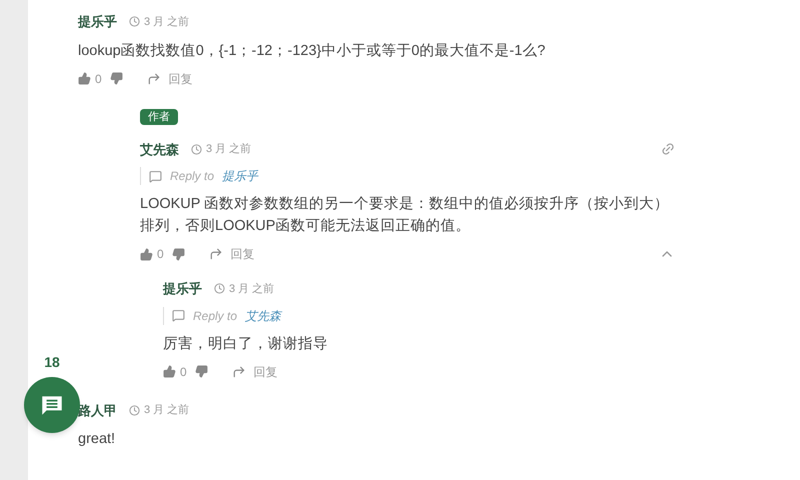 This screenshot has height=480, width=800. What do you see at coordinates (312, 51) in the screenshot?
I see `comment-text: lookup函数找数值0，{-1；-12；-123}中小于或等于0的最大值不是-1么?` at bounding box center [312, 51].